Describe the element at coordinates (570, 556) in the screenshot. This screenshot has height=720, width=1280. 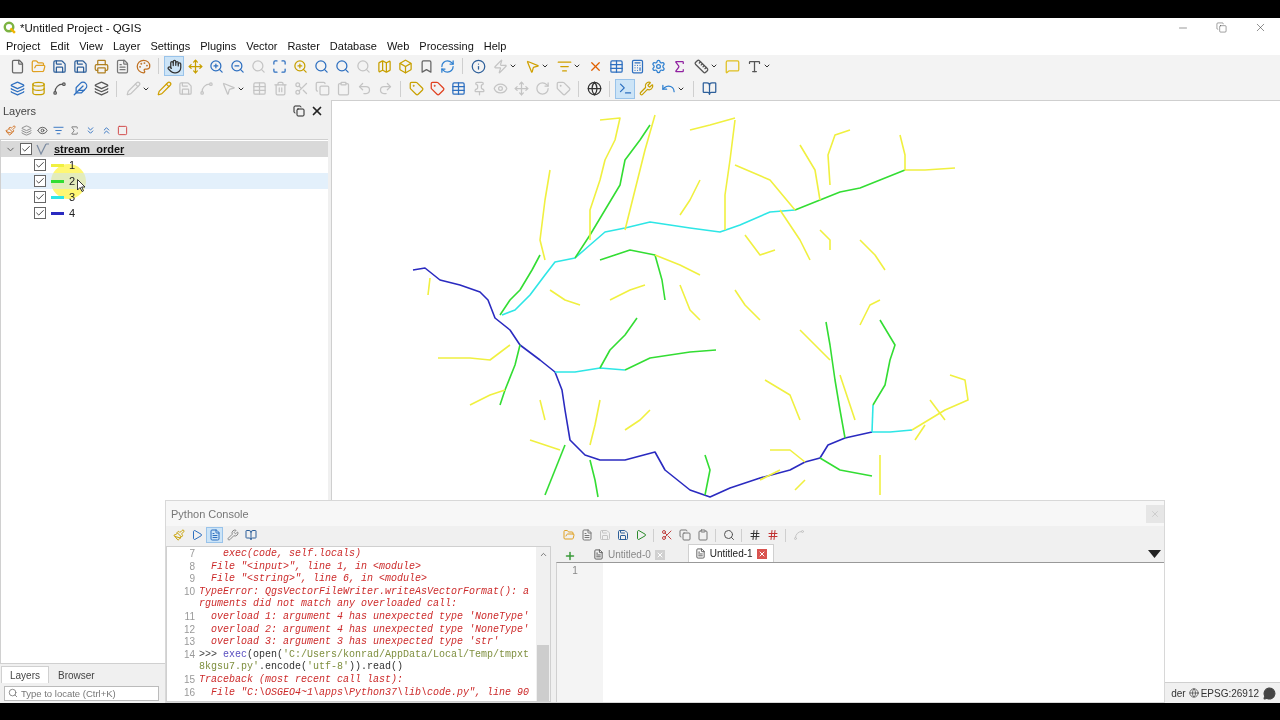
I see `add-tab-icon` at that location.